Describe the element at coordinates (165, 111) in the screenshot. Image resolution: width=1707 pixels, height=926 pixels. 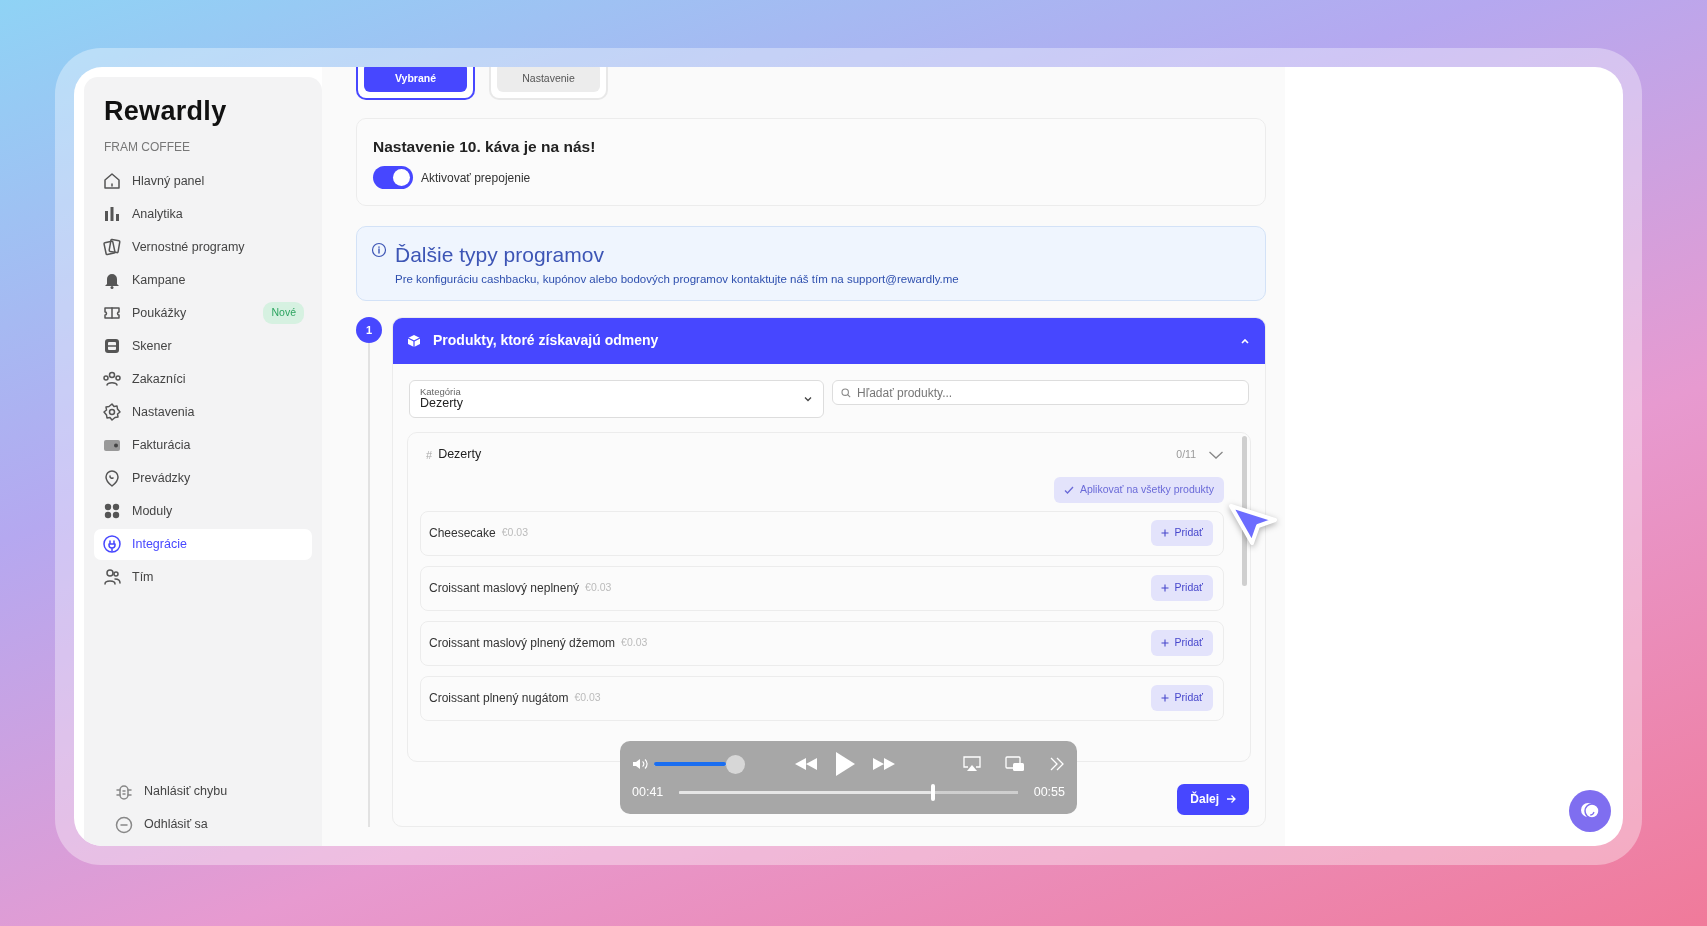
I see `logo: Rewardly` at that location.